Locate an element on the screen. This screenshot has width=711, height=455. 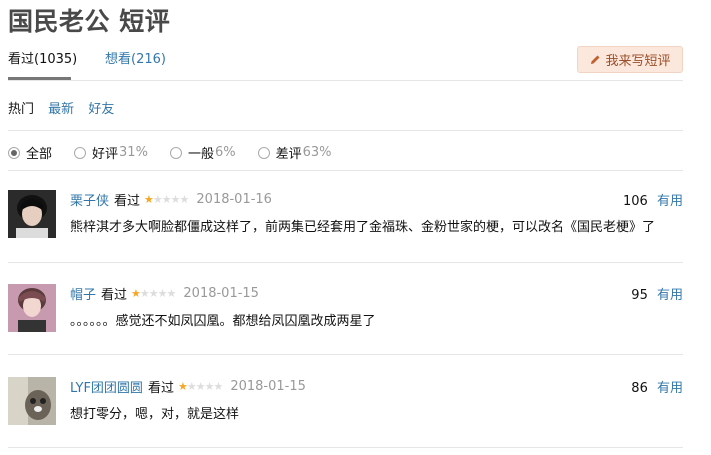
filter-percentage: 63% is located at coordinates (317, 152).